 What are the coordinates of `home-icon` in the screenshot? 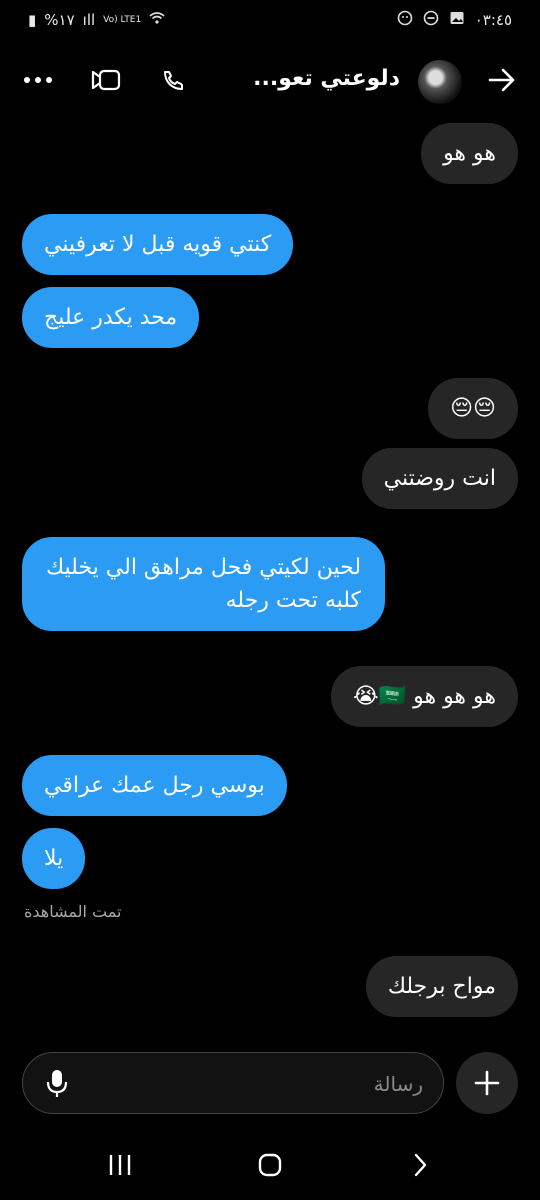 It's located at (270, 1165).